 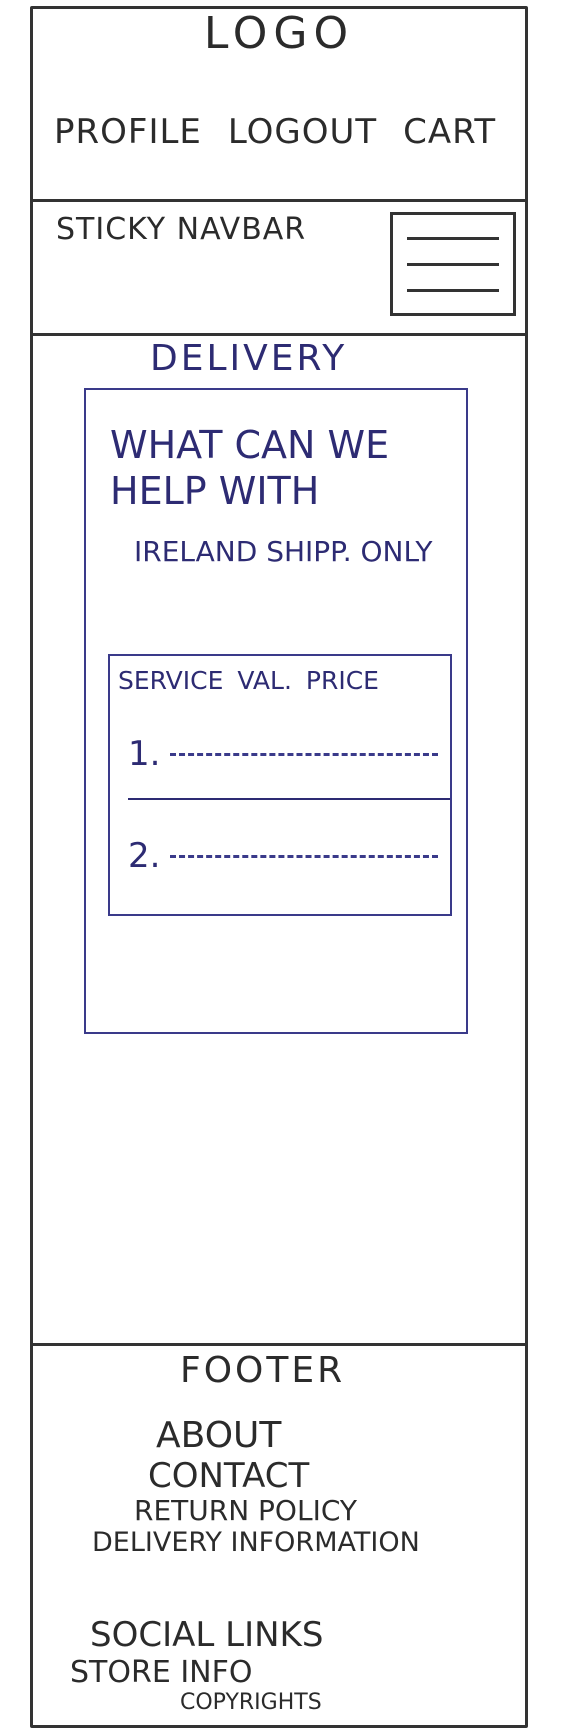 I want to click on table-row: 1., so click(x=283, y=754).